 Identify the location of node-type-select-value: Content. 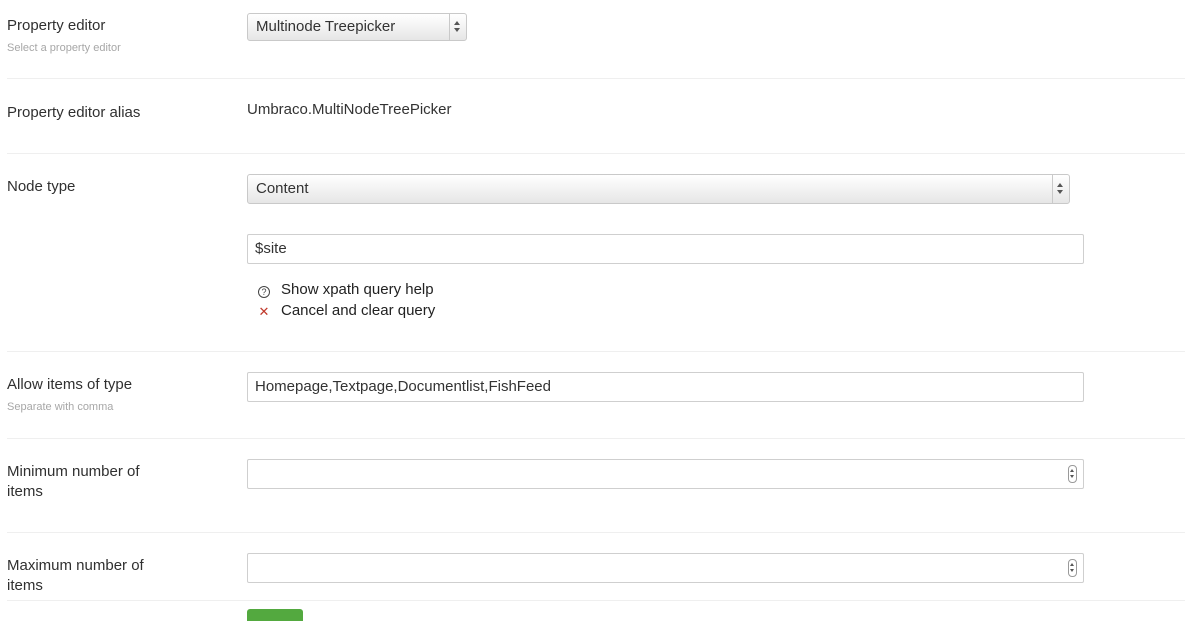
(282, 188).